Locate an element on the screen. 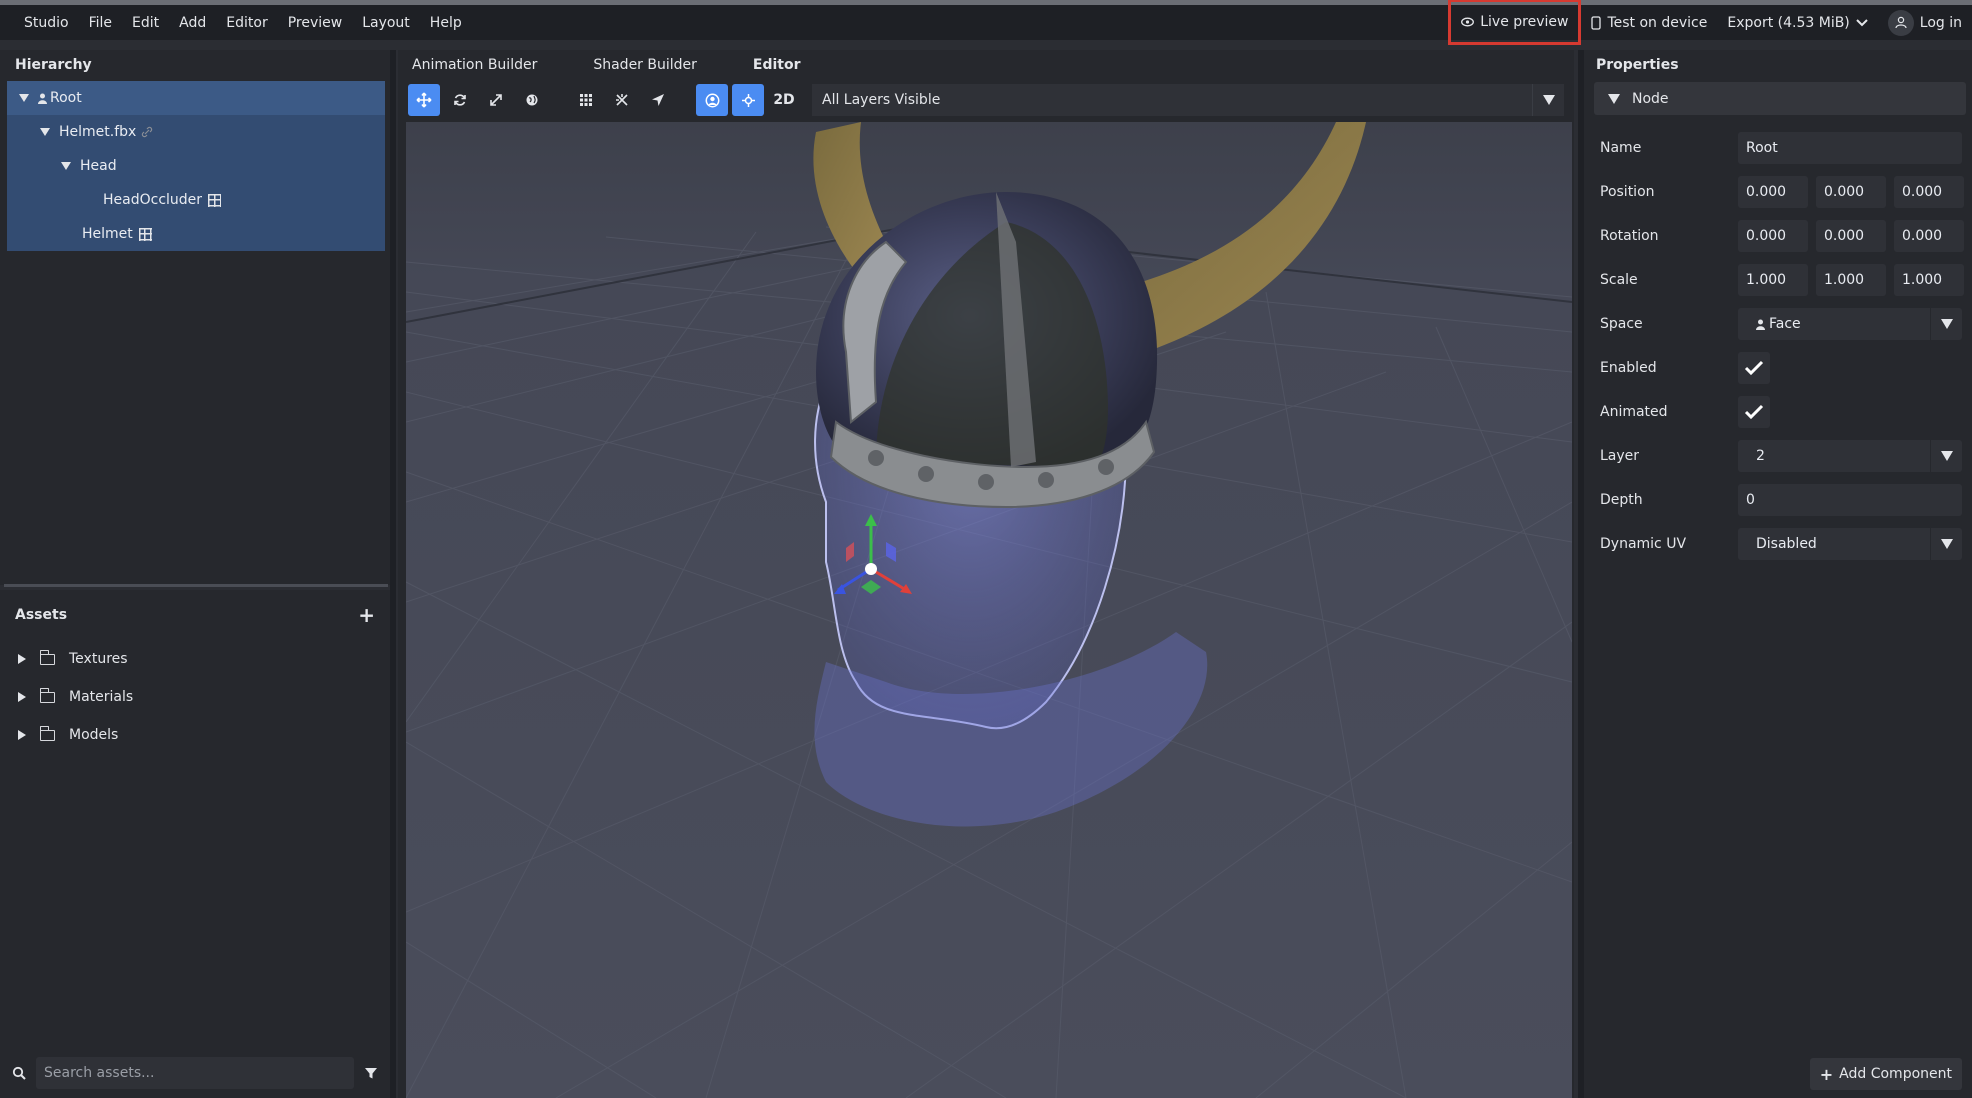  prop-label: Name is located at coordinates (1621, 148).